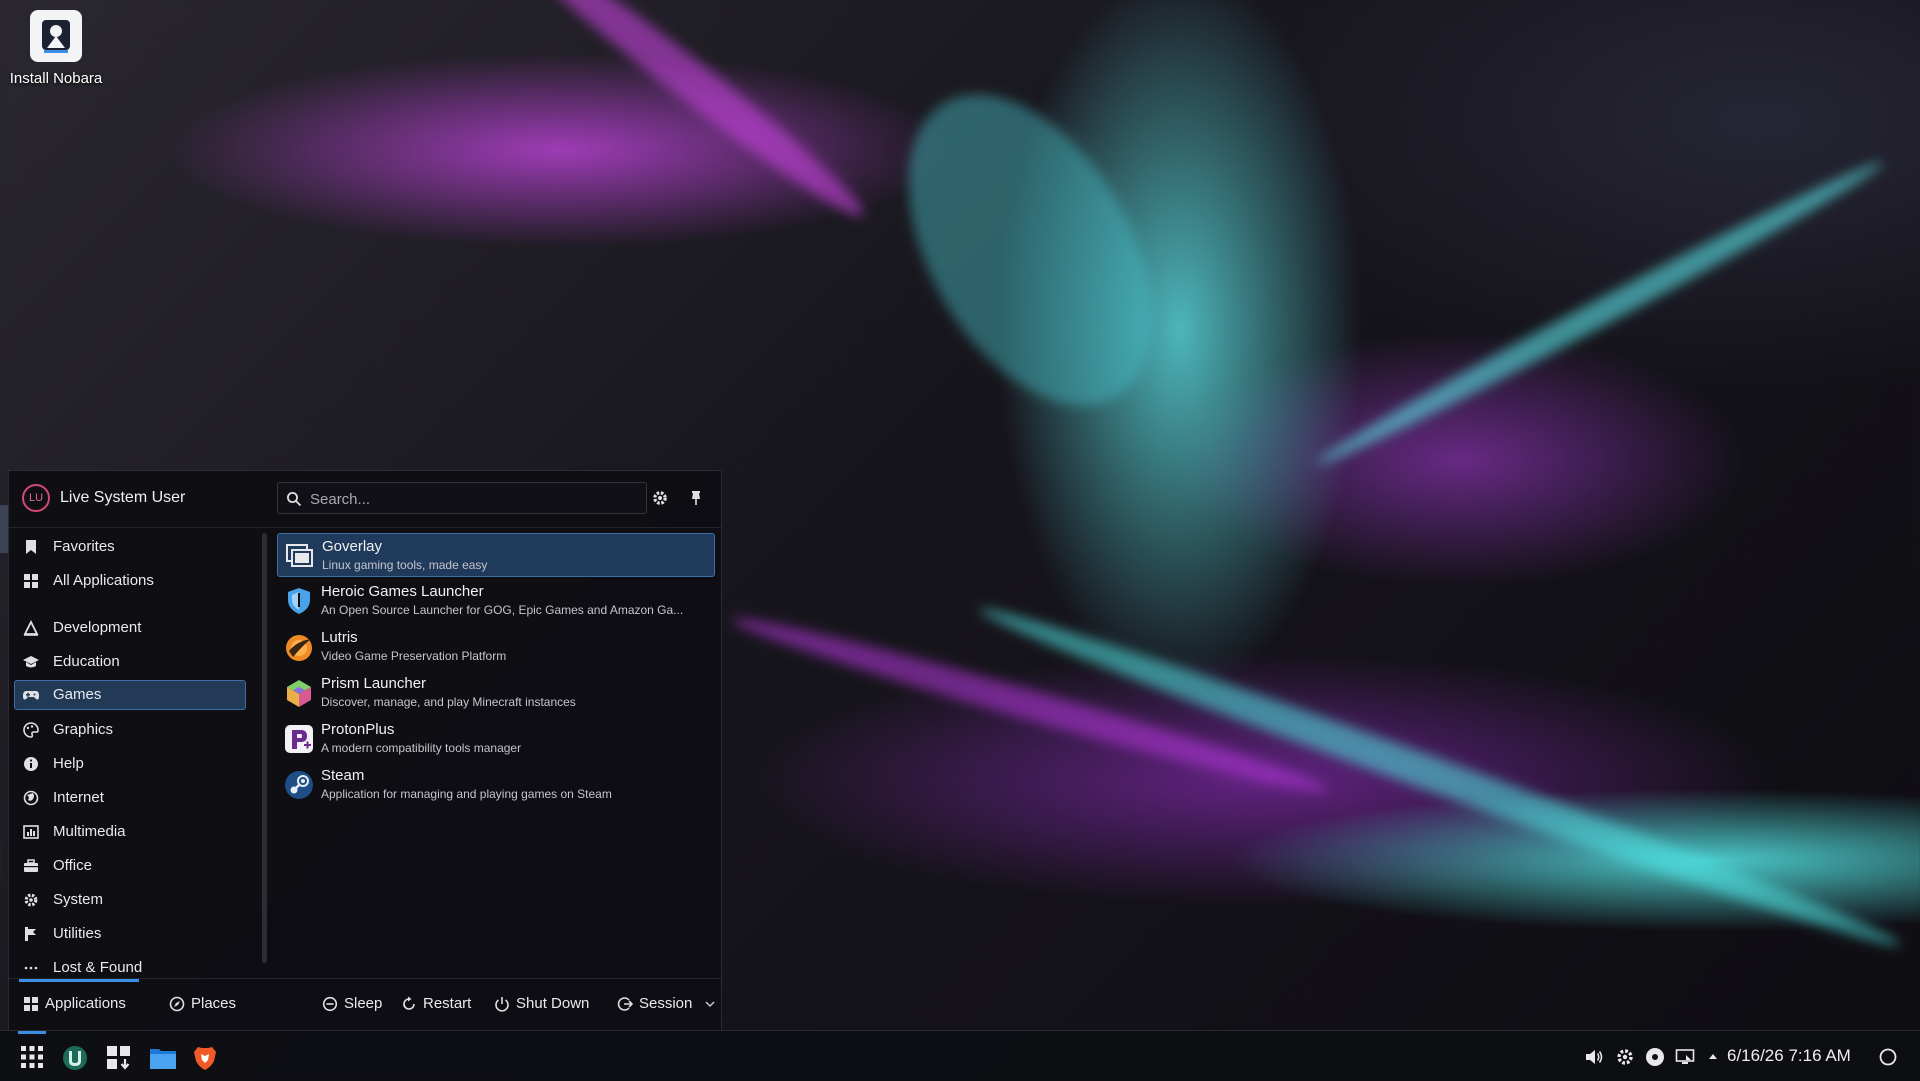 The width and height of the screenshot is (1920, 1081). Describe the element at coordinates (98, 967) in the screenshot. I see `category-label: Lost & Found` at that location.